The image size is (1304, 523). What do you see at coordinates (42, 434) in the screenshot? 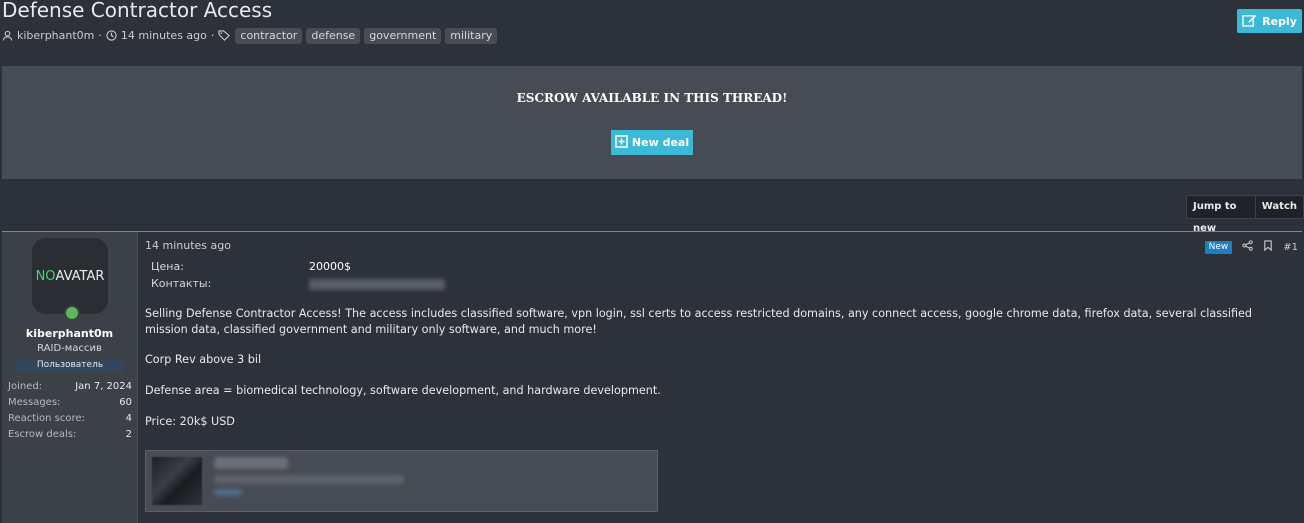
I see `stat-label: Escrow deals:` at bounding box center [42, 434].